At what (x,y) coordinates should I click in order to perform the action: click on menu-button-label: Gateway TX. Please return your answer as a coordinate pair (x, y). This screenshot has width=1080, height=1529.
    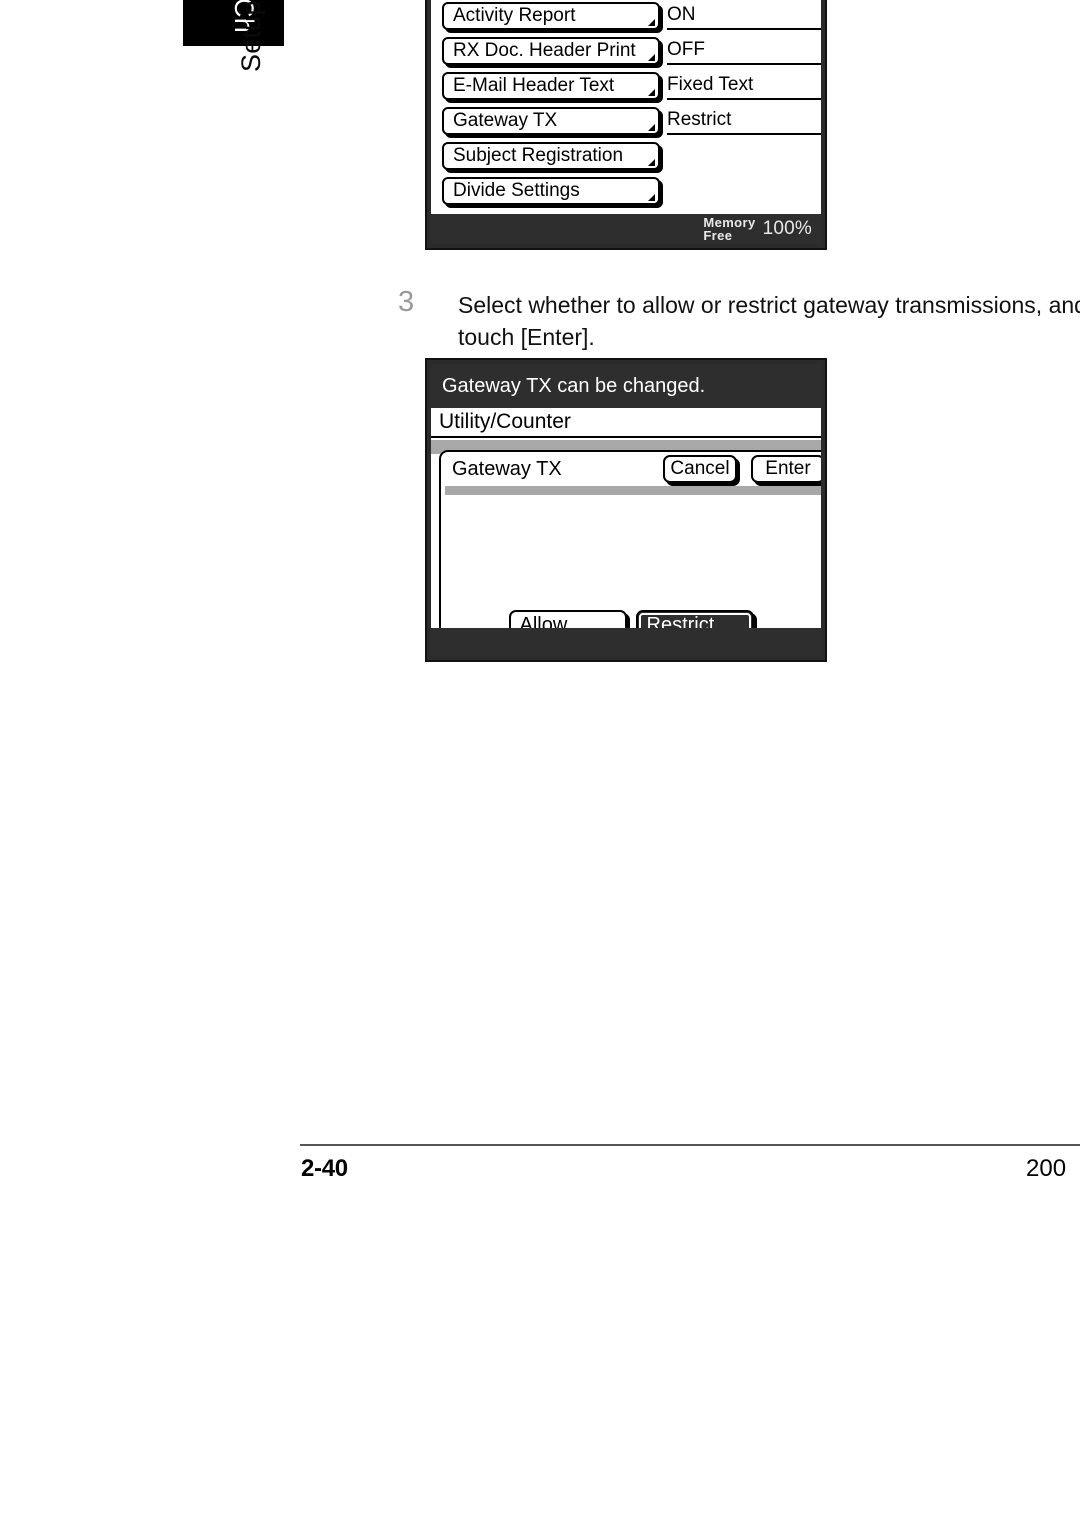
    Looking at the image, I should click on (505, 120).